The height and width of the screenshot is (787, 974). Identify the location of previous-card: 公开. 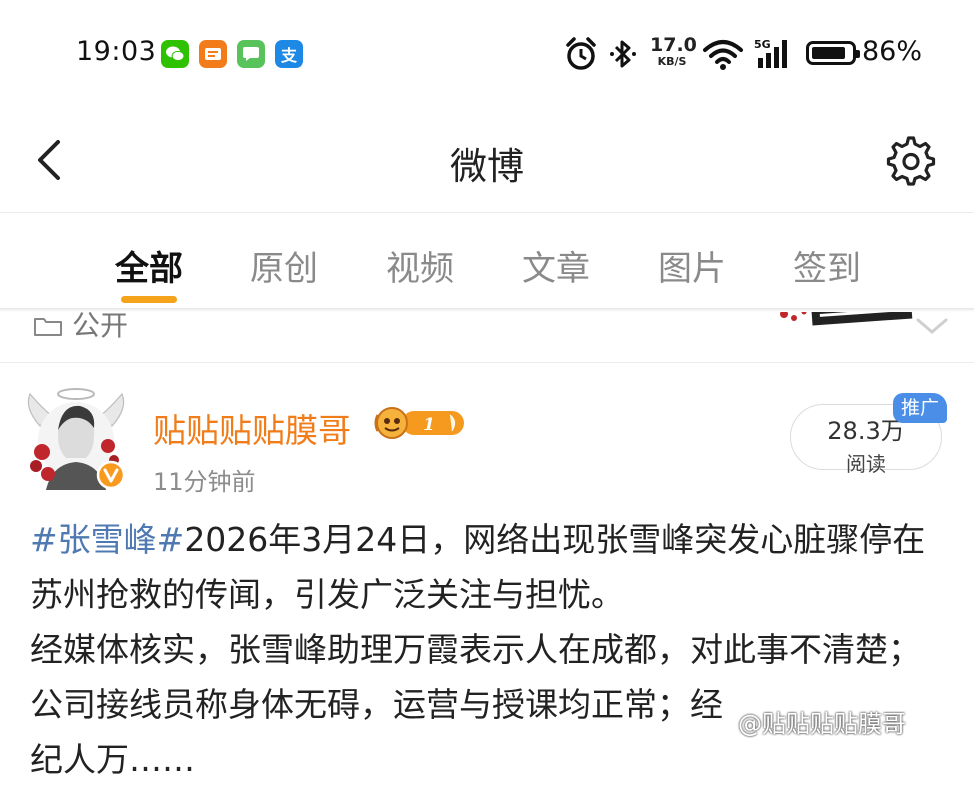
(487, 337).